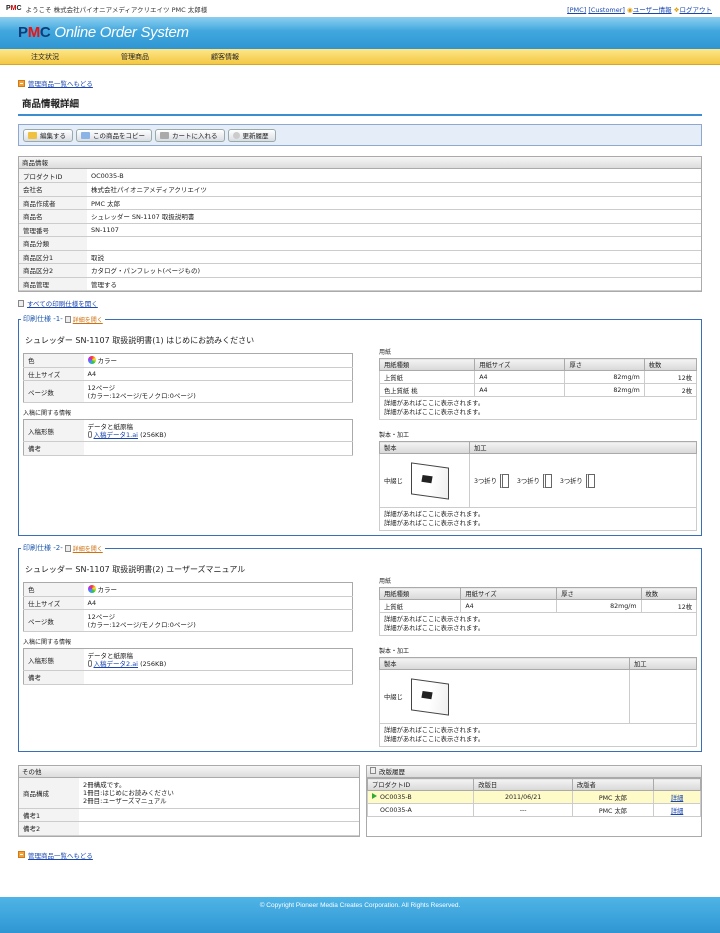  What do you see at coordinates (576, 10) in the screenshot?
I see `pmc-link: [PMC]` at bounding box center [576, 10].